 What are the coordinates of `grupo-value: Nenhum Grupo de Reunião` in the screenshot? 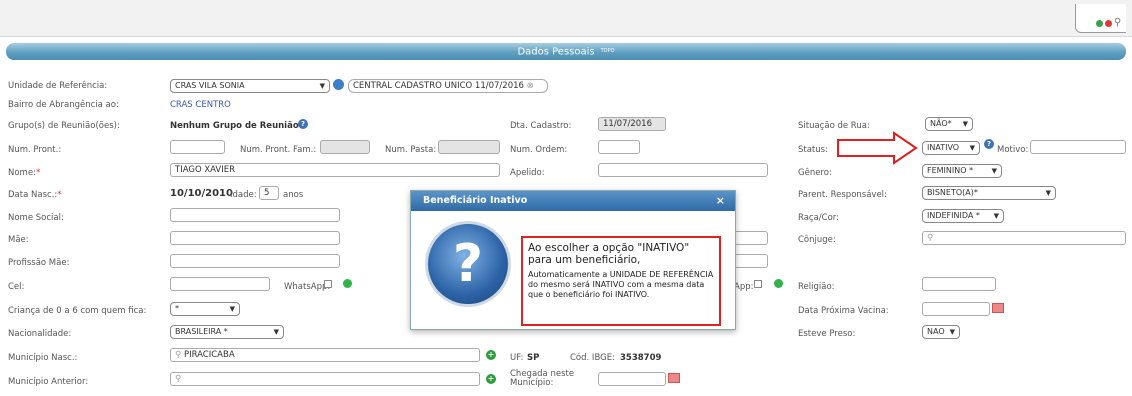 It's located at (234, 126).